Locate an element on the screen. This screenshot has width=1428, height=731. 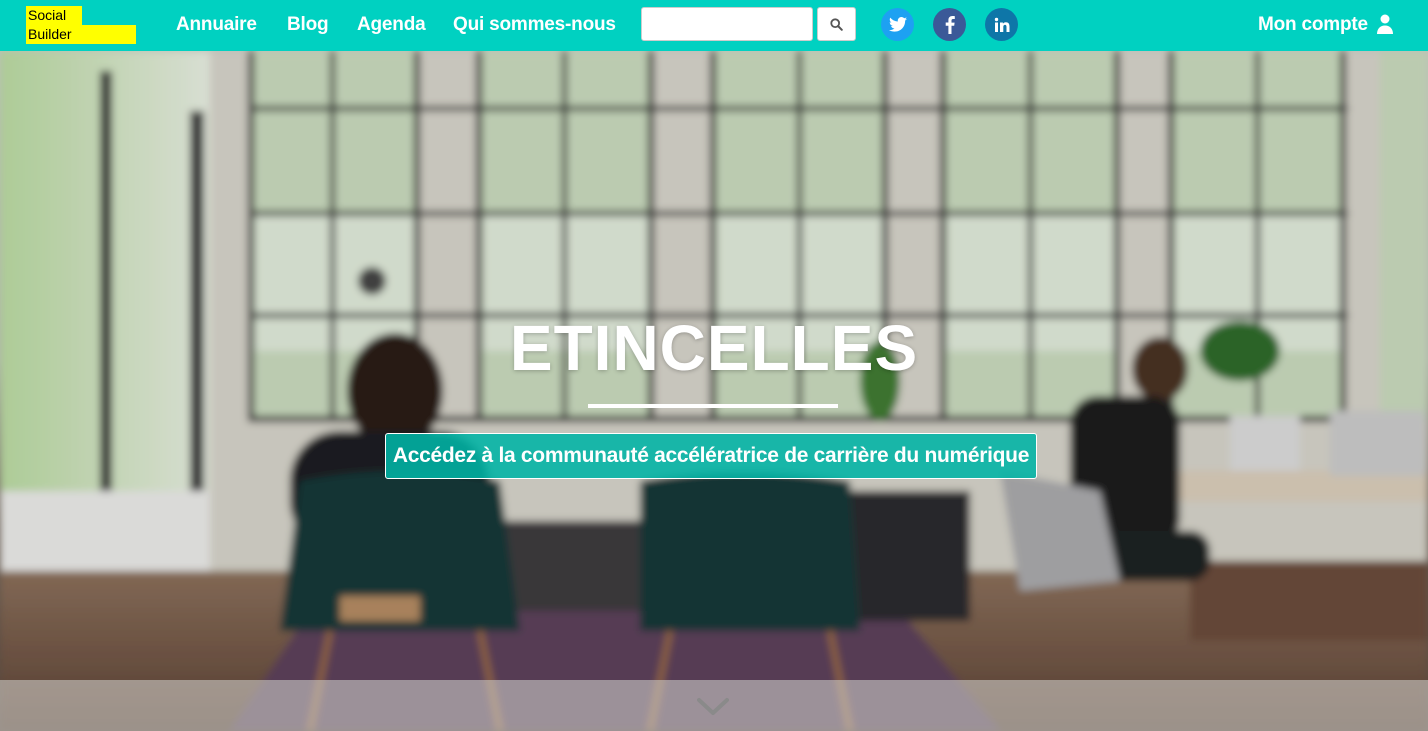
search-button is located at coordinates (836, 24).